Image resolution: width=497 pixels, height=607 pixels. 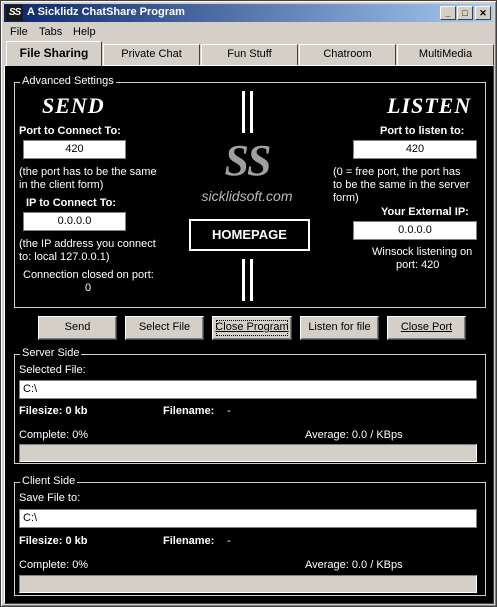 What do you see at coordinates (88, 275) in the screenshot?
I see `connection-status: Connection closed on port:` at bounding box center [88, 275].